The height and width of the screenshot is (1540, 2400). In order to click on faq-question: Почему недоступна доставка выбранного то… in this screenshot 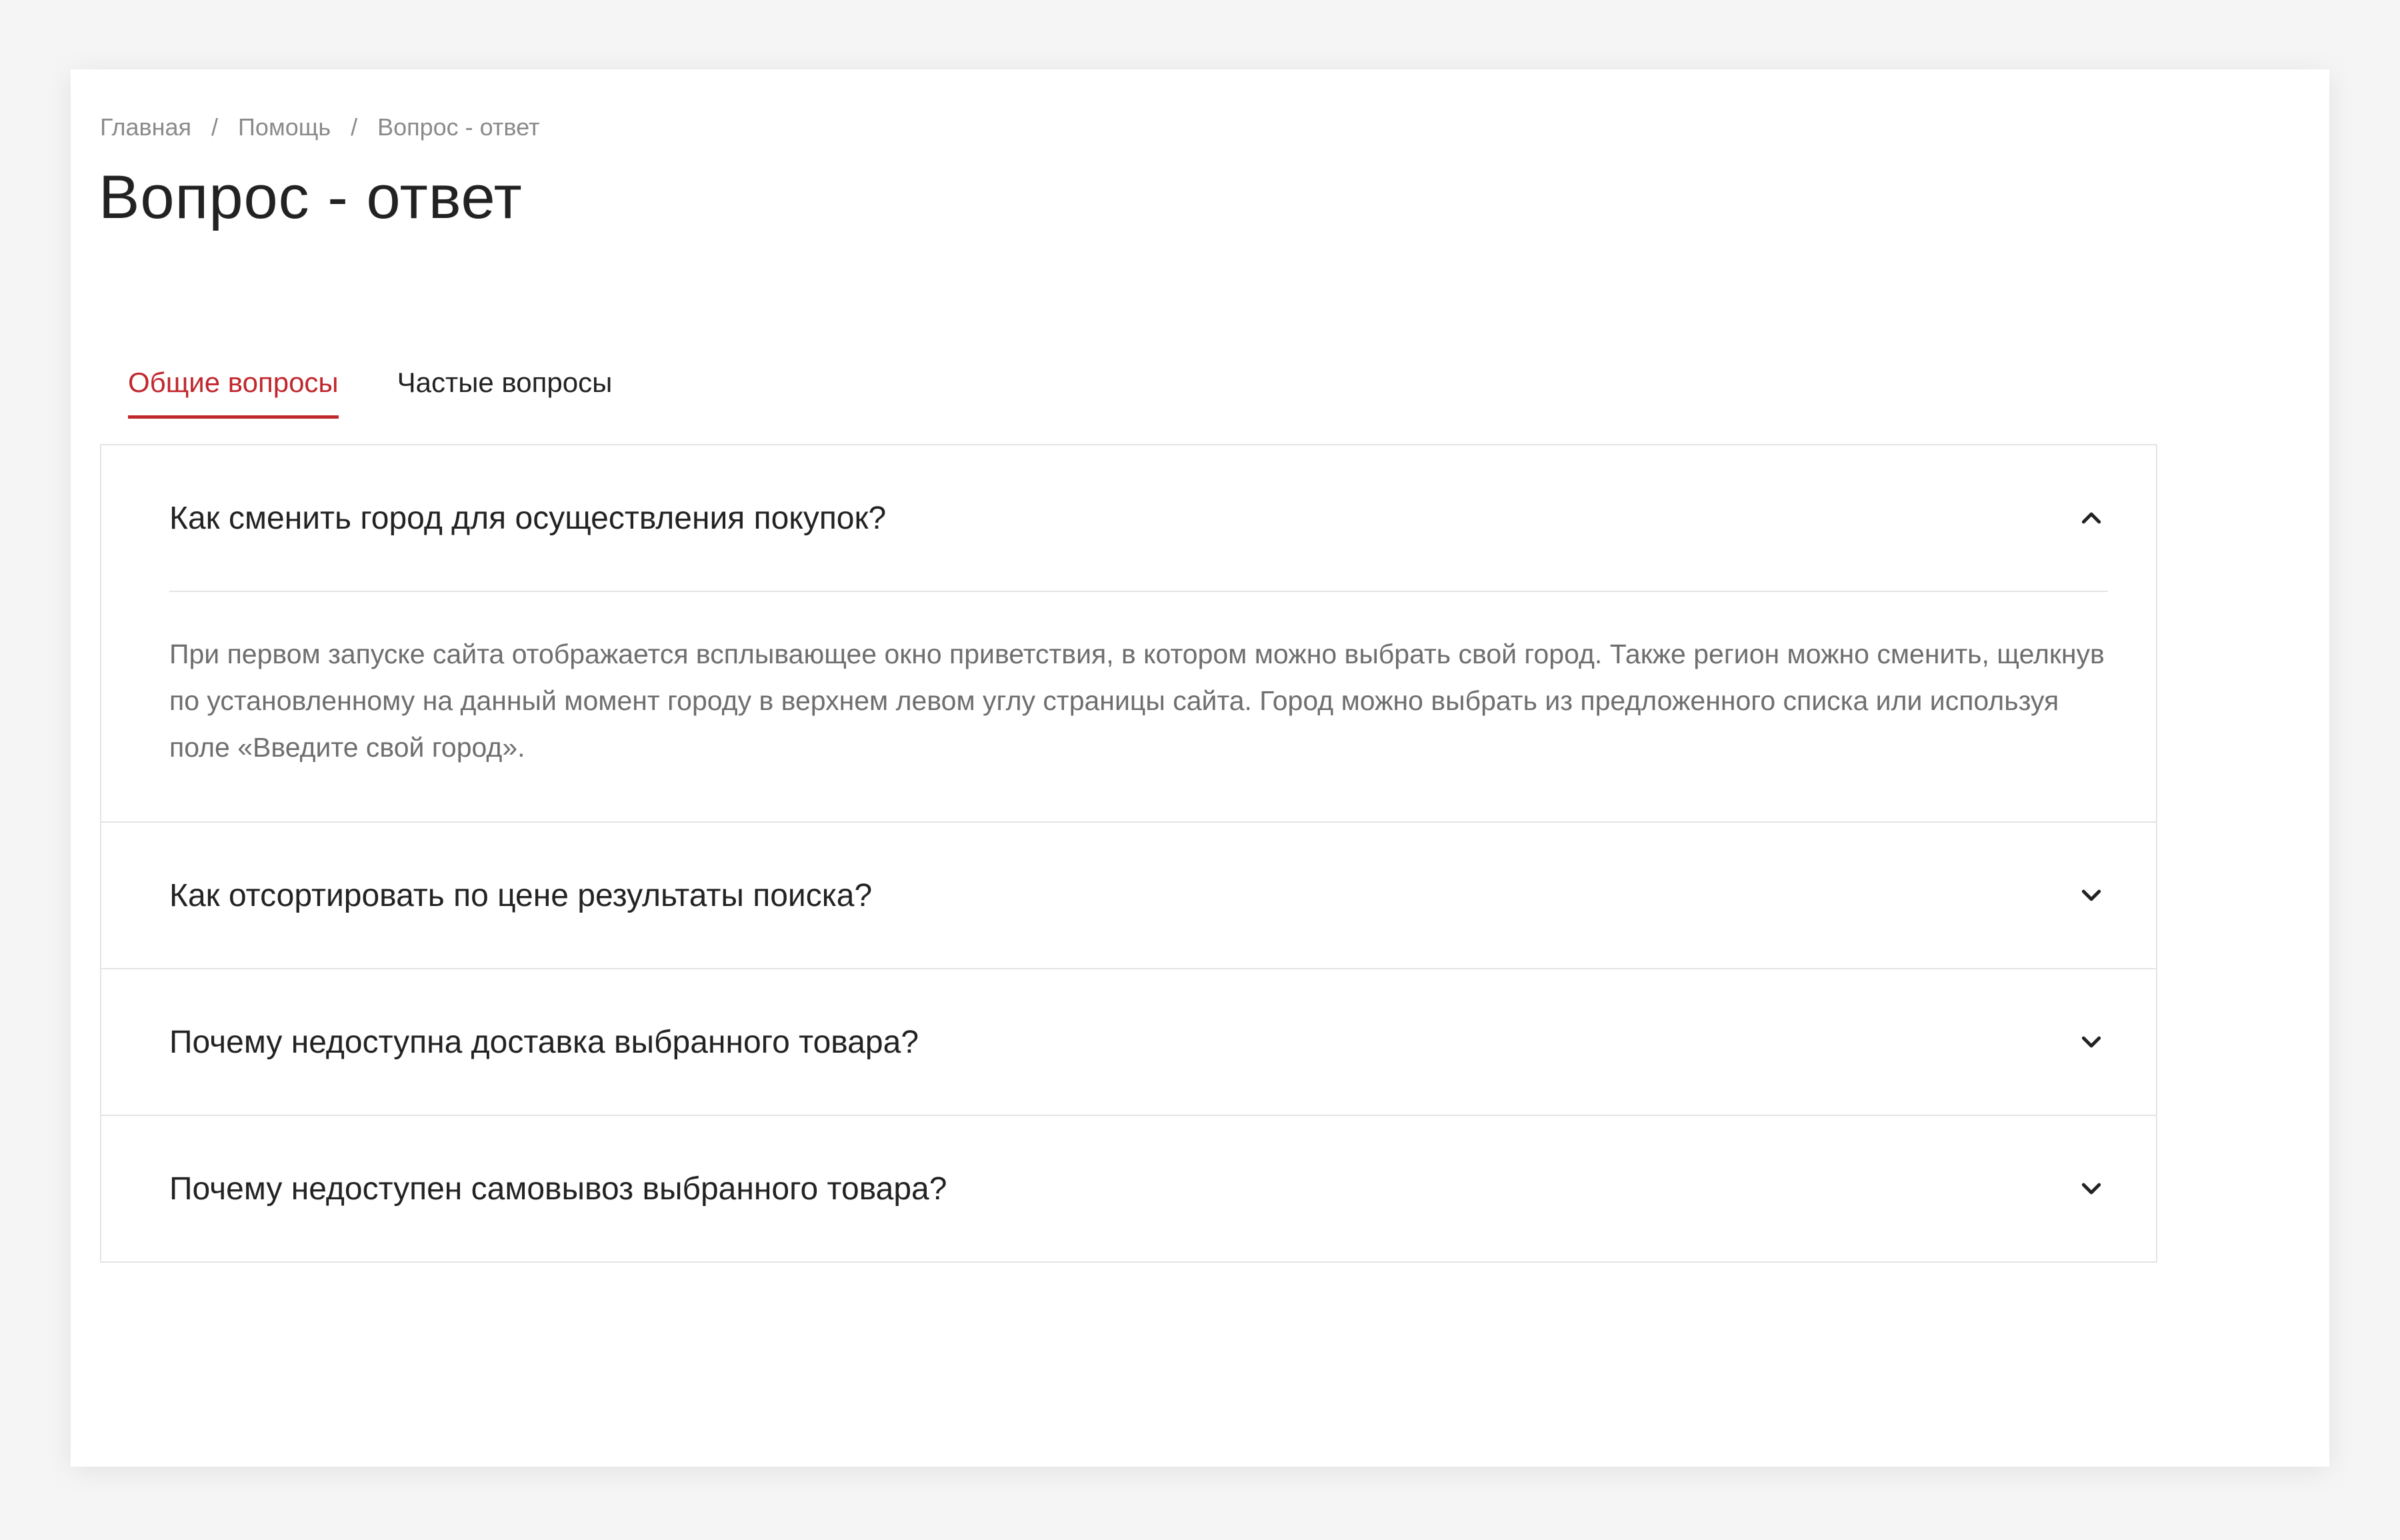, I will do `click(544, 1042)`.